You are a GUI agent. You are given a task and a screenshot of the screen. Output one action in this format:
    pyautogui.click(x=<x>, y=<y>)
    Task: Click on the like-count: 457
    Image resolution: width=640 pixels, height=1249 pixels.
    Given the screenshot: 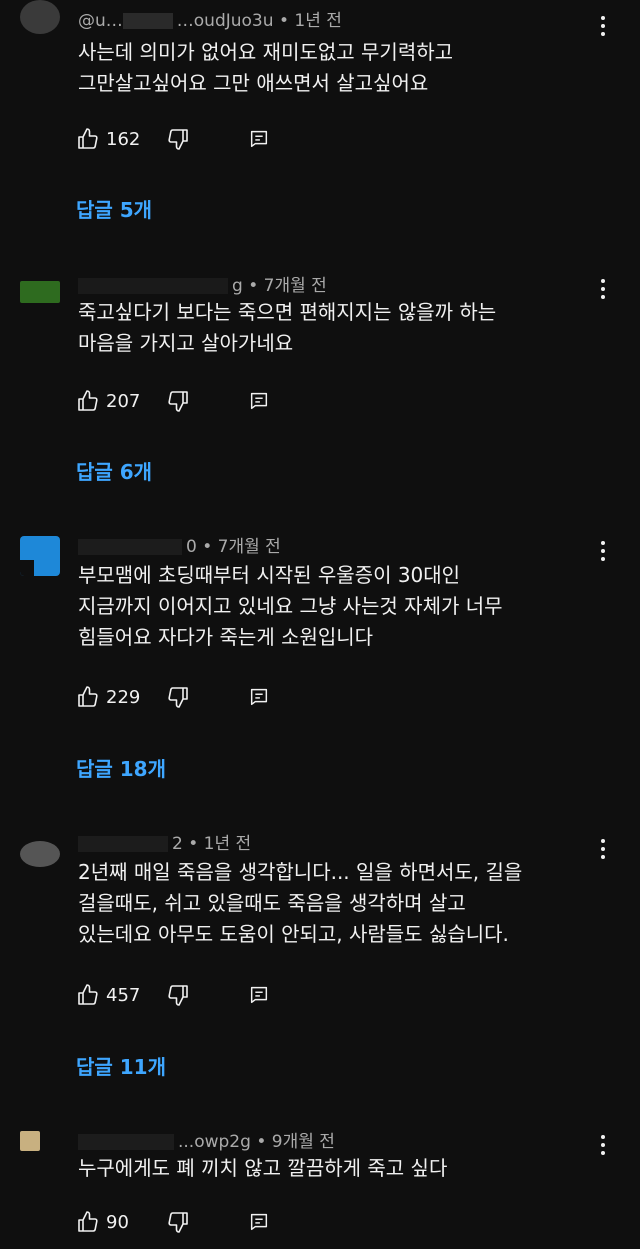 What is the action you would take?
    pyautogui.click(x=123, y=995)
    